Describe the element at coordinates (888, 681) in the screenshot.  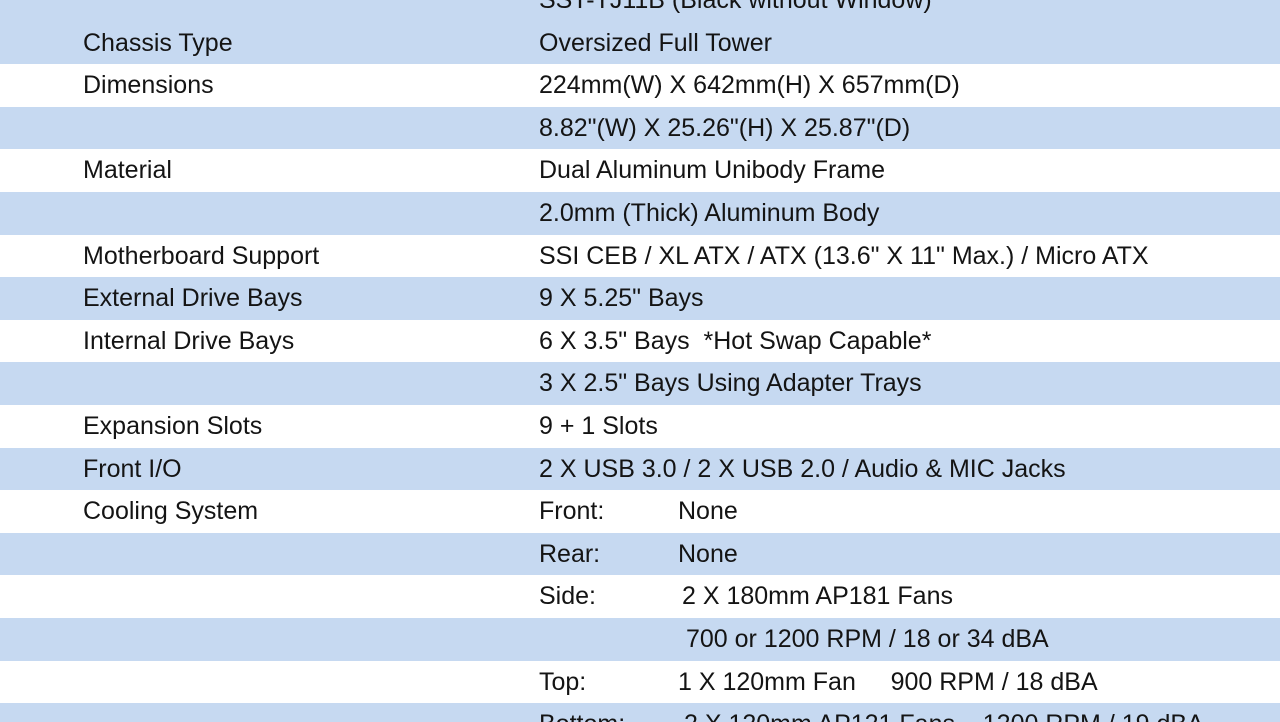
I see `cooling-position-value: 1 X 120mm Fan 900 RPM / 18 dBA` at that location.